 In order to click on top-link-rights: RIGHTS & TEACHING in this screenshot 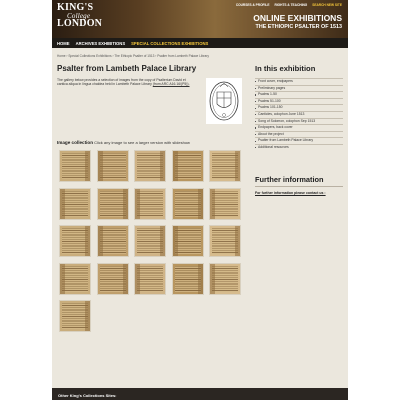, I will do `click(290, 5)`.